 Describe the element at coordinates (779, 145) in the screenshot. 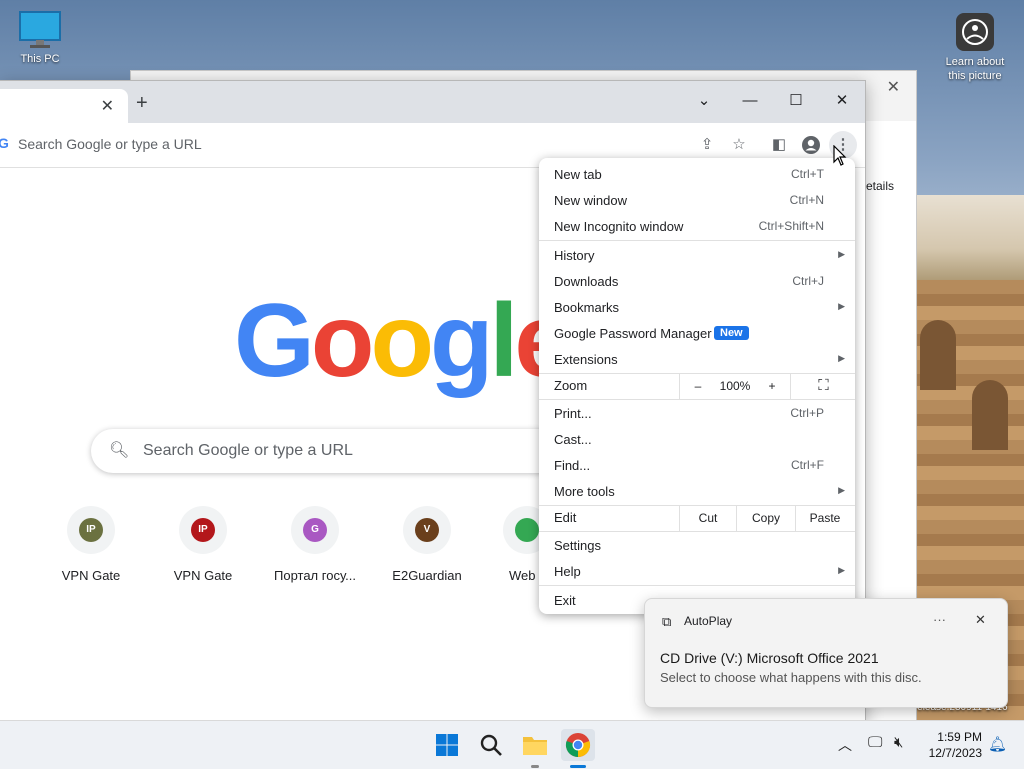

I see `side-panel-icon: ◧` at that location.